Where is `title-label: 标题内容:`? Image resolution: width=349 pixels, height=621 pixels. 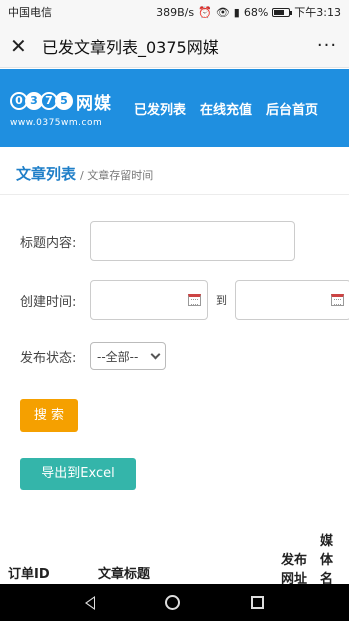
title-label: 标题内容: is located at coordinates (48, 243).